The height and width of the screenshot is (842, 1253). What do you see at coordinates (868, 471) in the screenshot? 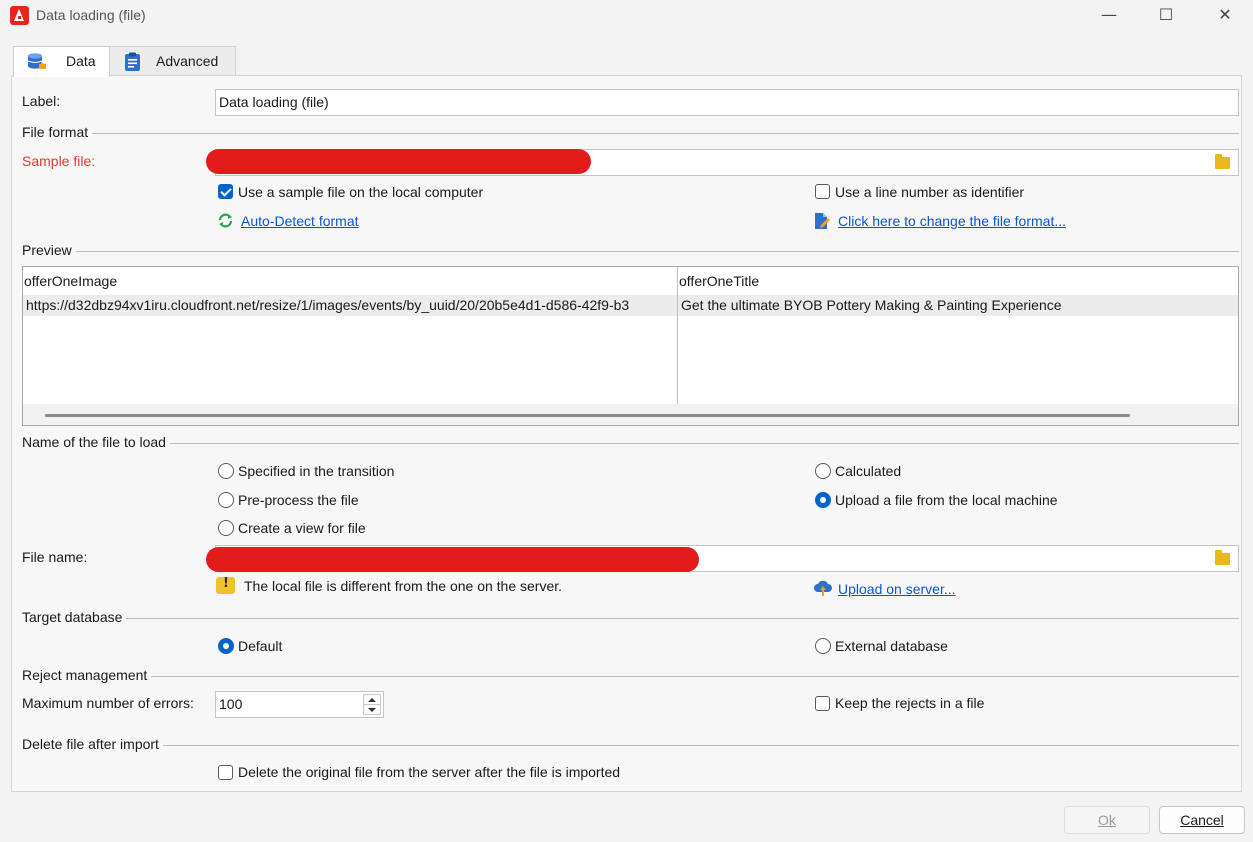
I see `calculated-label: Calculated` at bounding box center [868, 471].